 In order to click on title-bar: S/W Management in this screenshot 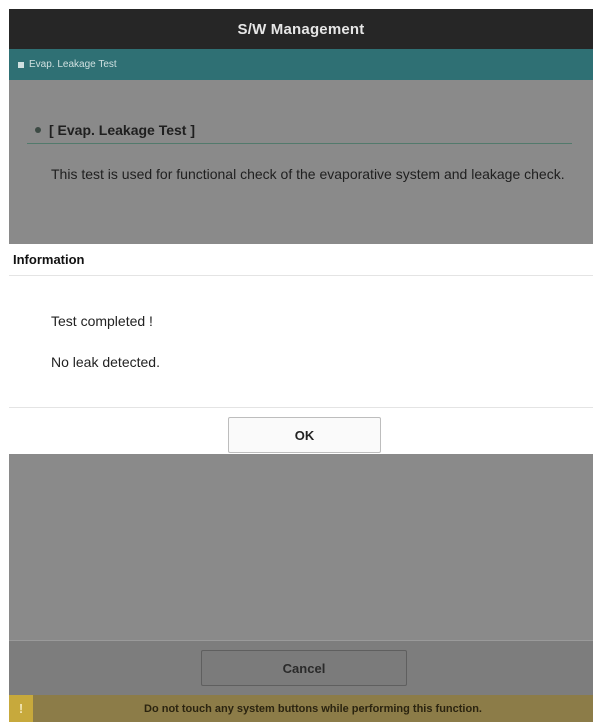, I will do `click(301, 29)`.